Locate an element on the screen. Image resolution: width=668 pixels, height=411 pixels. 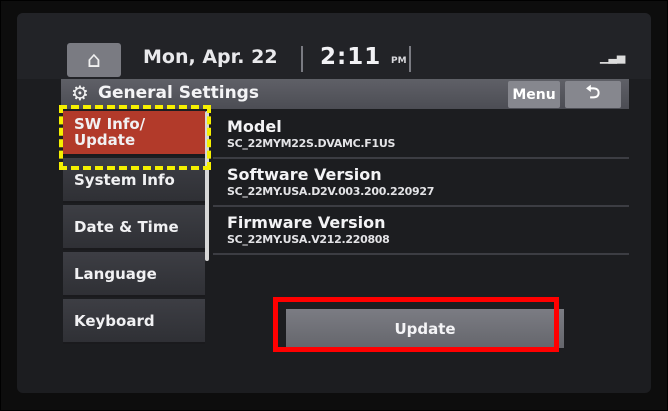
sidebar-item-date-time: Date & Time is located at coordinates (134, 227).